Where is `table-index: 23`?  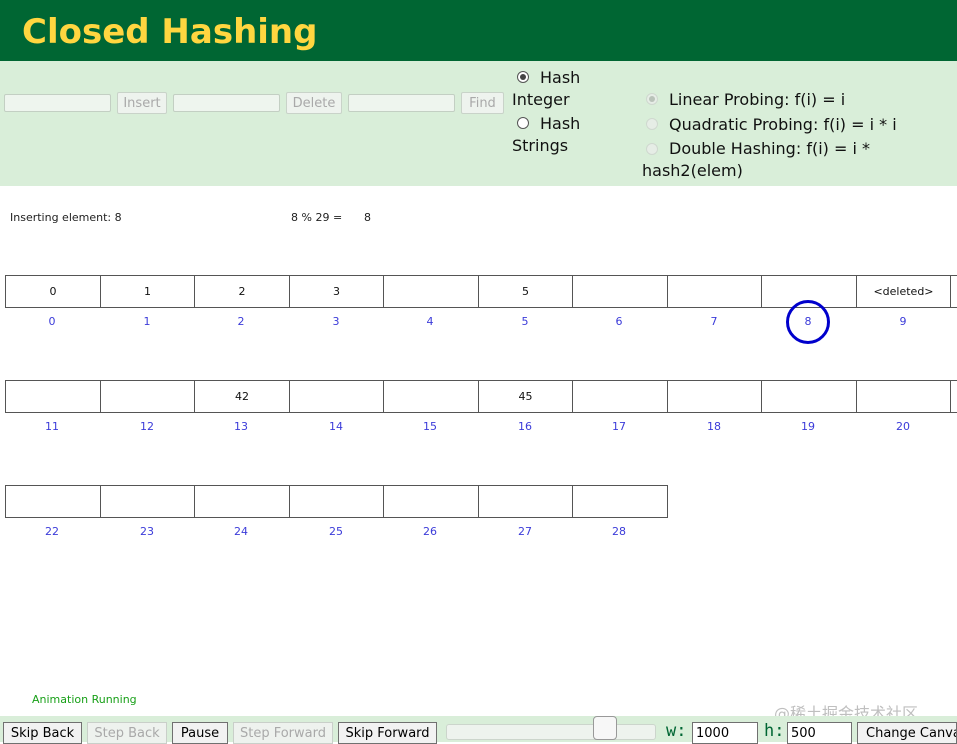 table-index: 23 is located at coordinates (147, 531).